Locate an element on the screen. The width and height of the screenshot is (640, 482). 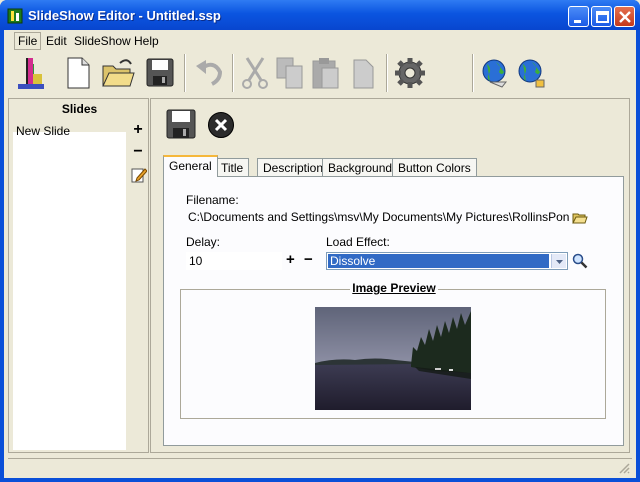
web-globe-icon is located at coordinates (495, 73).